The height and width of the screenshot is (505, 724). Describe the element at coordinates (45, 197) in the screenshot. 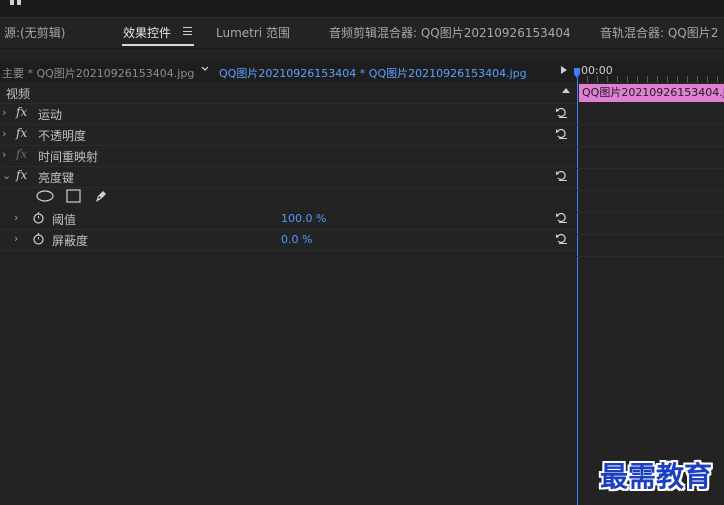

I see `ellipse-mask-icon` at that location.